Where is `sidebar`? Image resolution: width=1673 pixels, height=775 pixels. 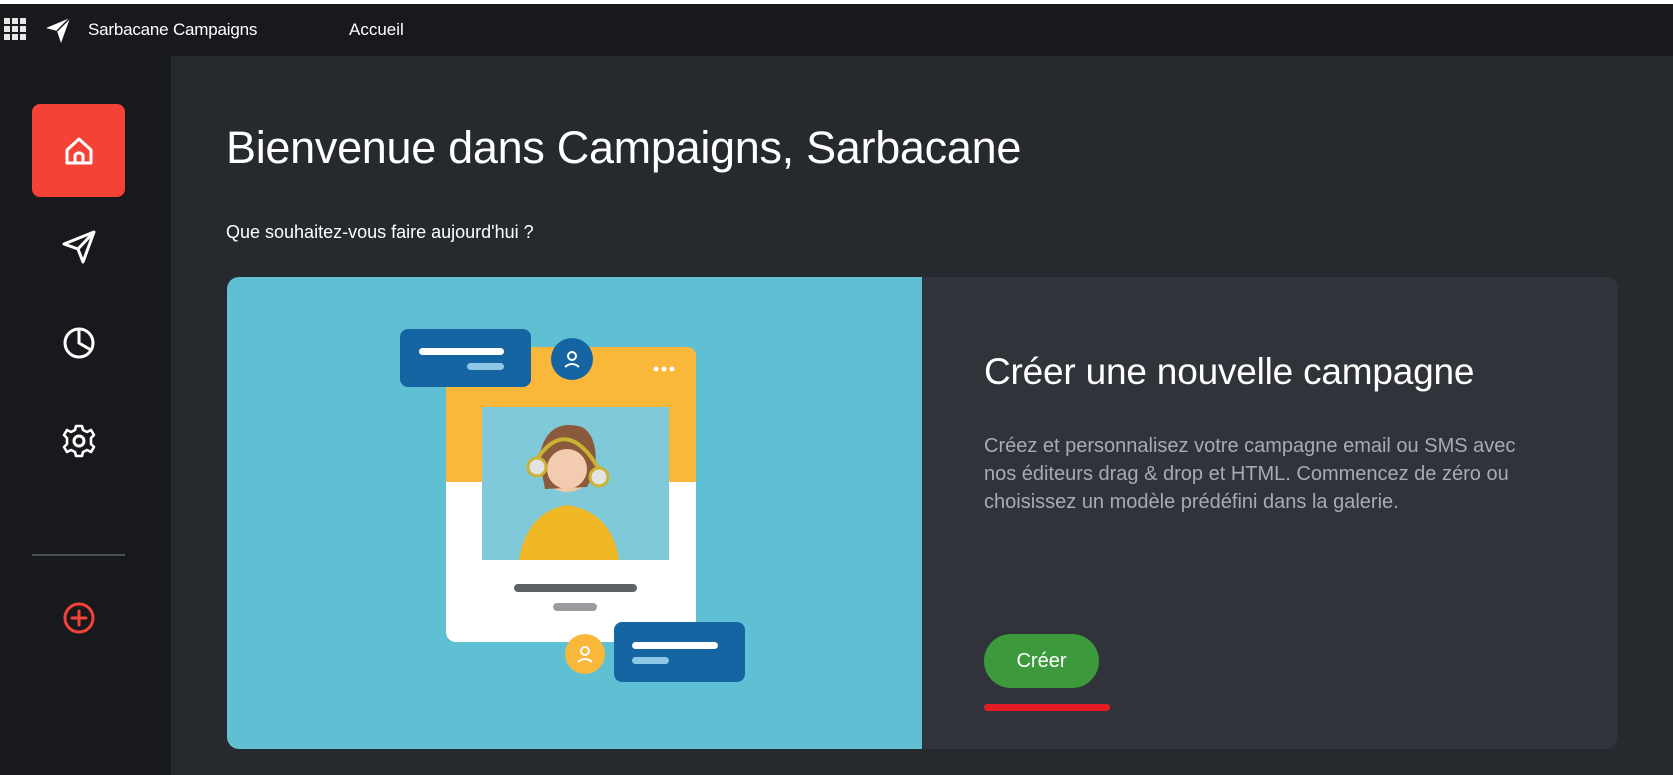 sidebar is located at coordinates (85, 415).